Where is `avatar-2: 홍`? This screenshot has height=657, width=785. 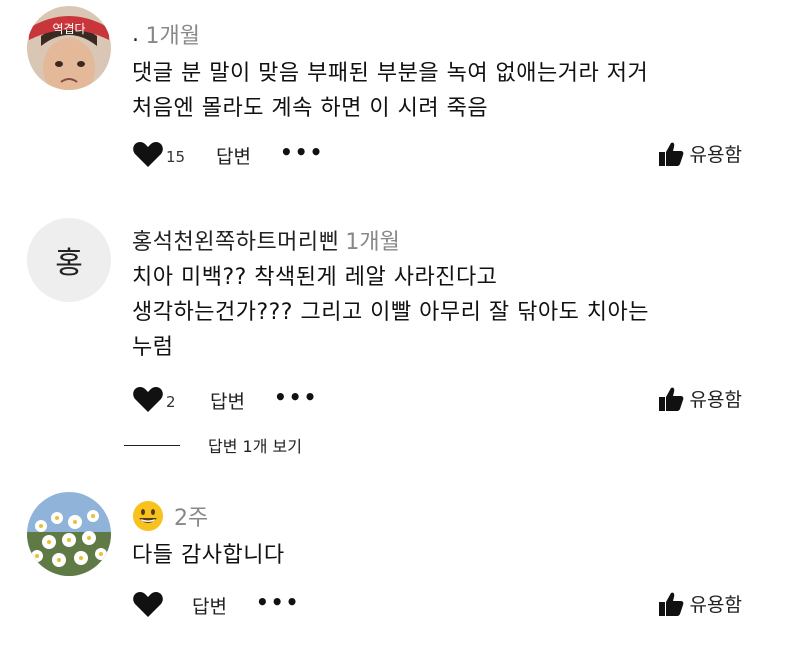
avatar-2: 홍 is located at coordinates (69, 260).